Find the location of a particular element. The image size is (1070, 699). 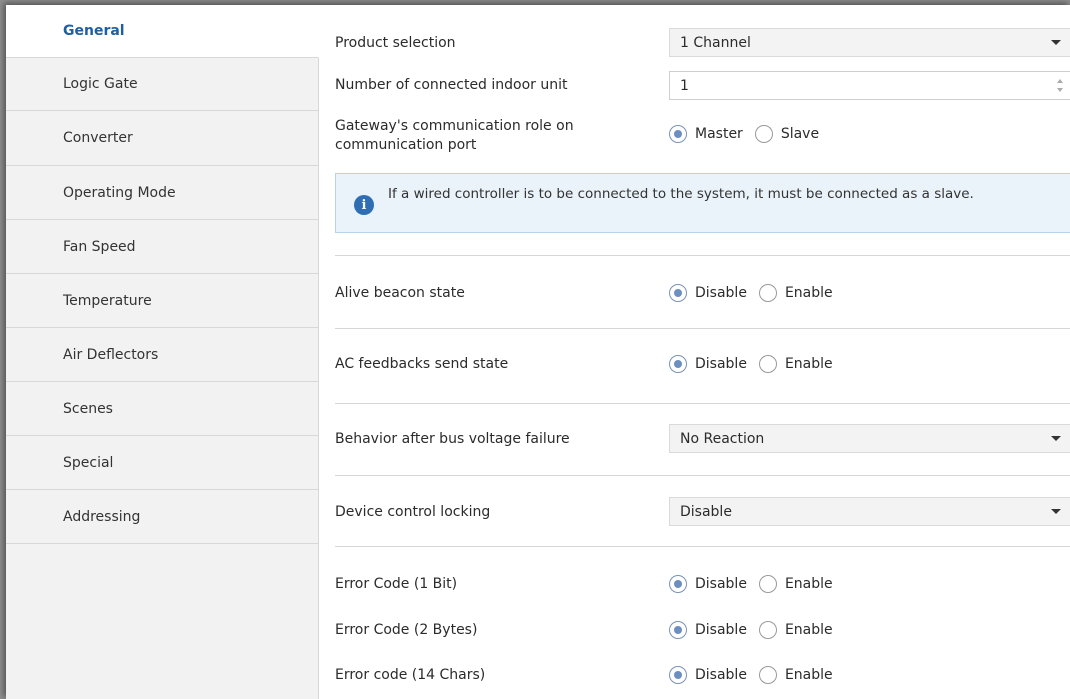

ac-feedbacks-enable-option: Enable is located at coordinates (795, 364).